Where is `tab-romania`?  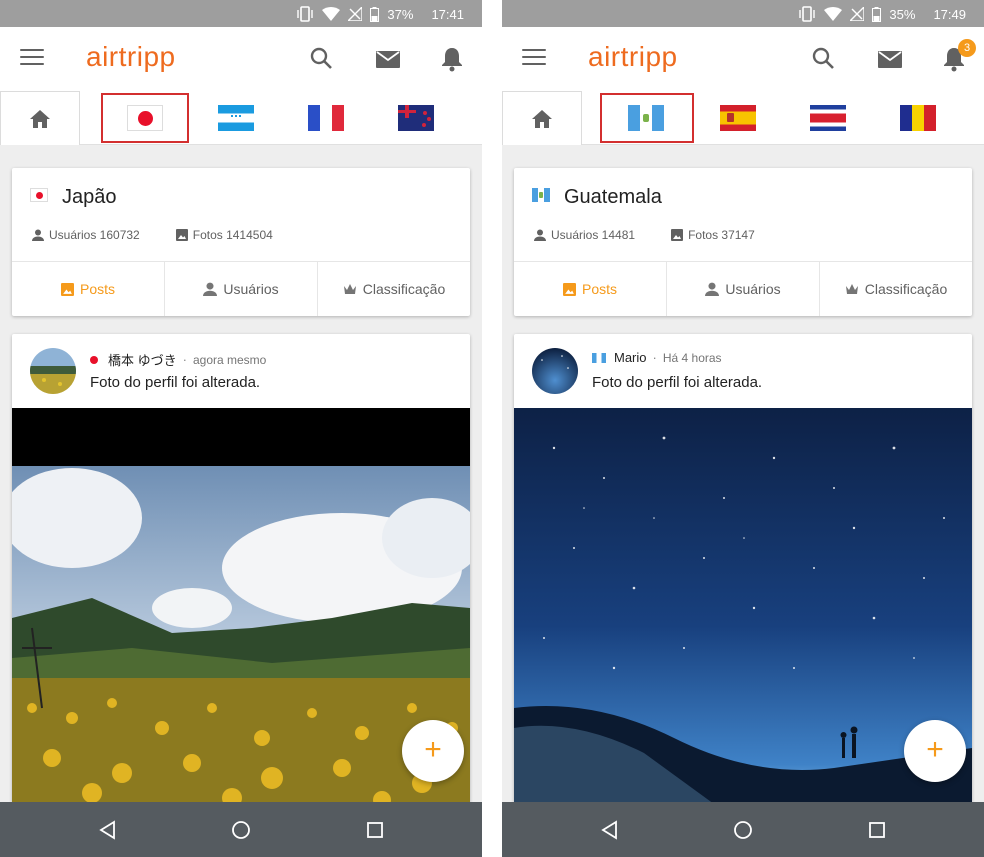
tab-romania is located at coordinates (918, 118).